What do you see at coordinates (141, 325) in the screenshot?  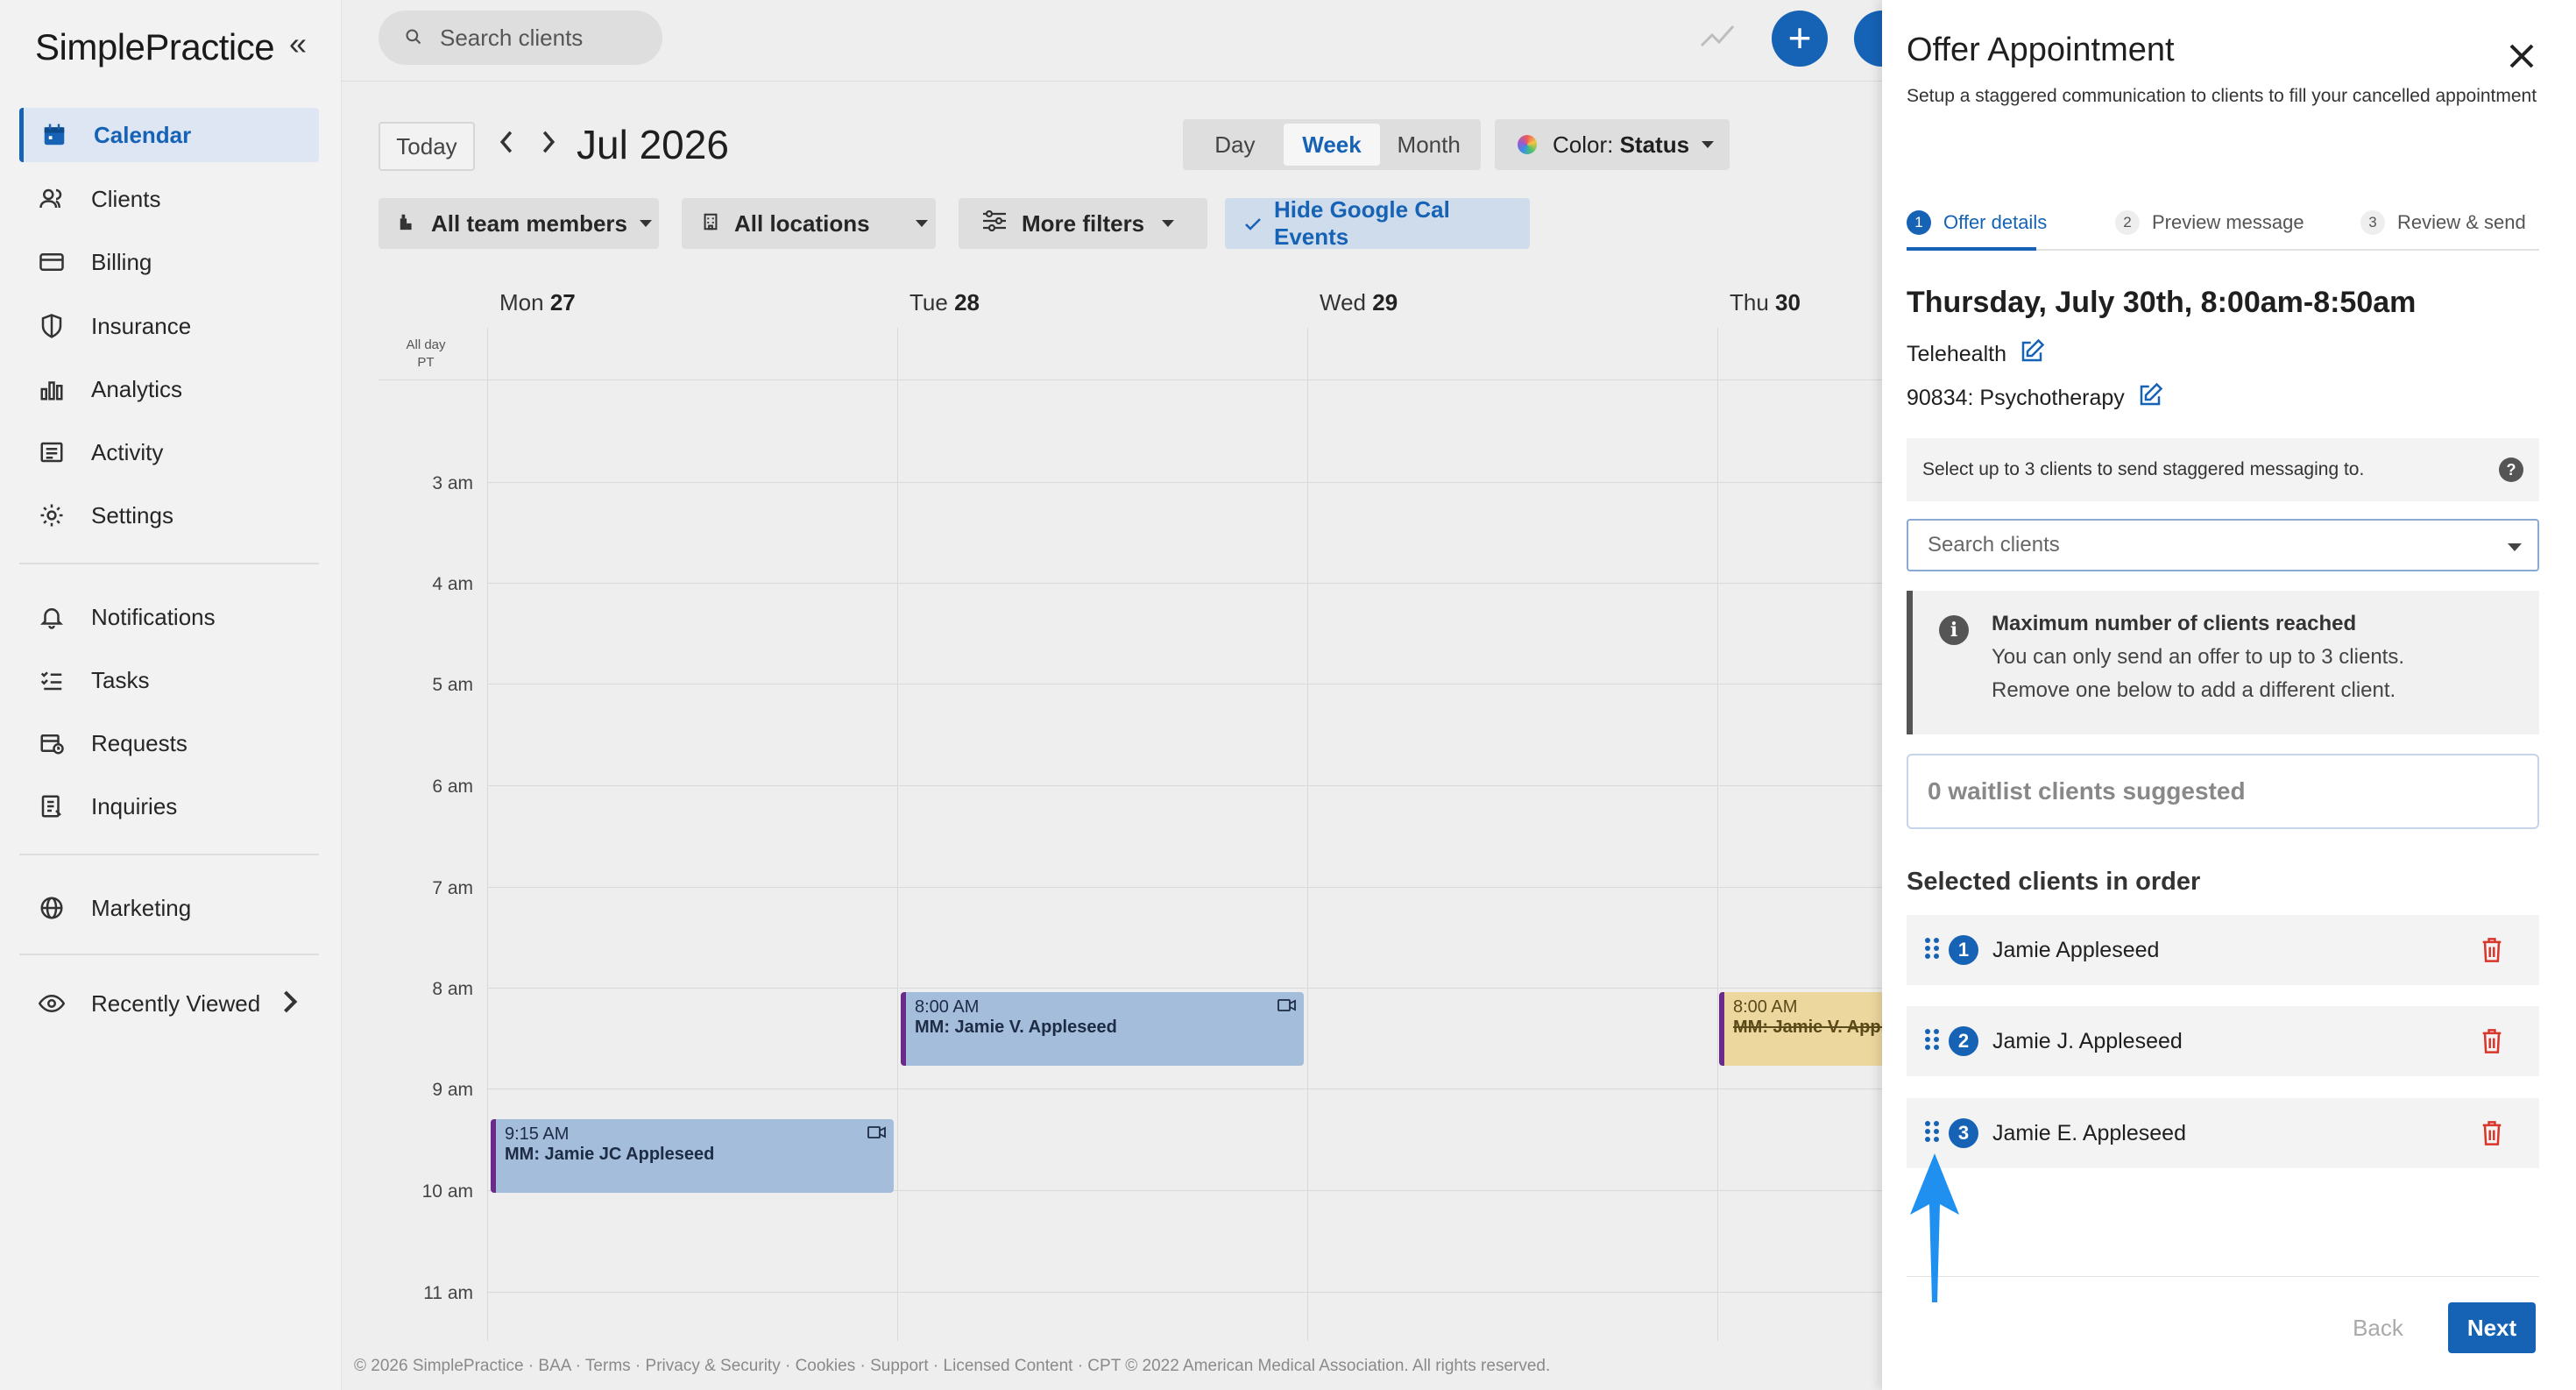 I see `sidebar-item-label: Insurance` at bounding box center [141, 325].